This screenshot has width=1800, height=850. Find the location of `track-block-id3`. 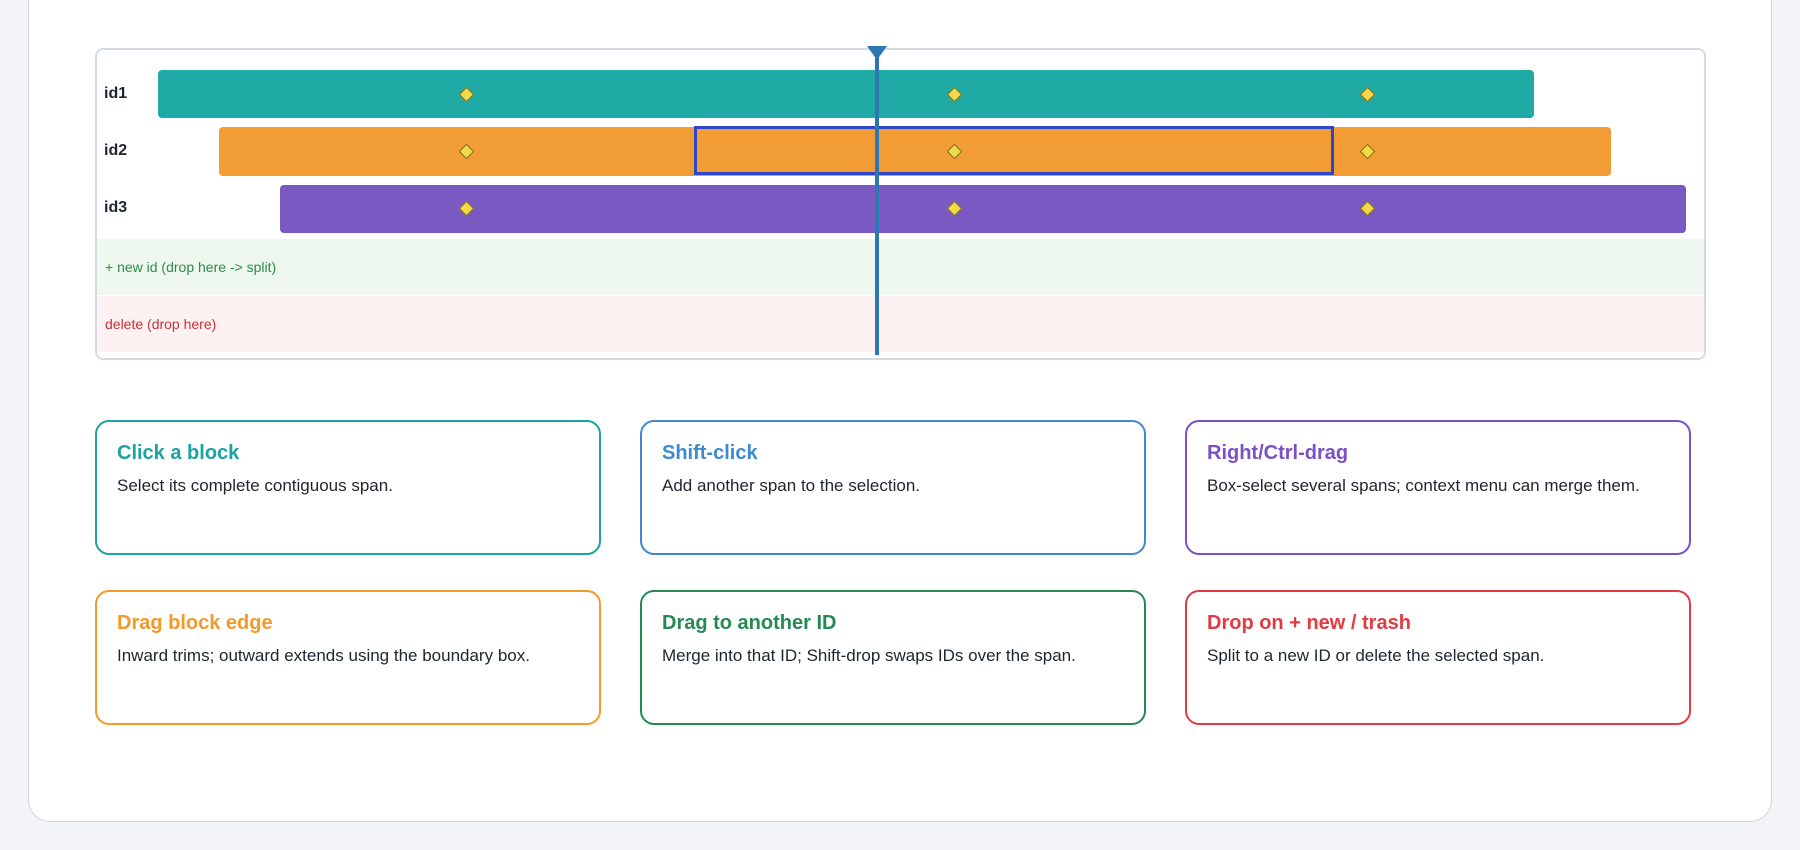

track-block-id3 is located at coordinates (983, 209).